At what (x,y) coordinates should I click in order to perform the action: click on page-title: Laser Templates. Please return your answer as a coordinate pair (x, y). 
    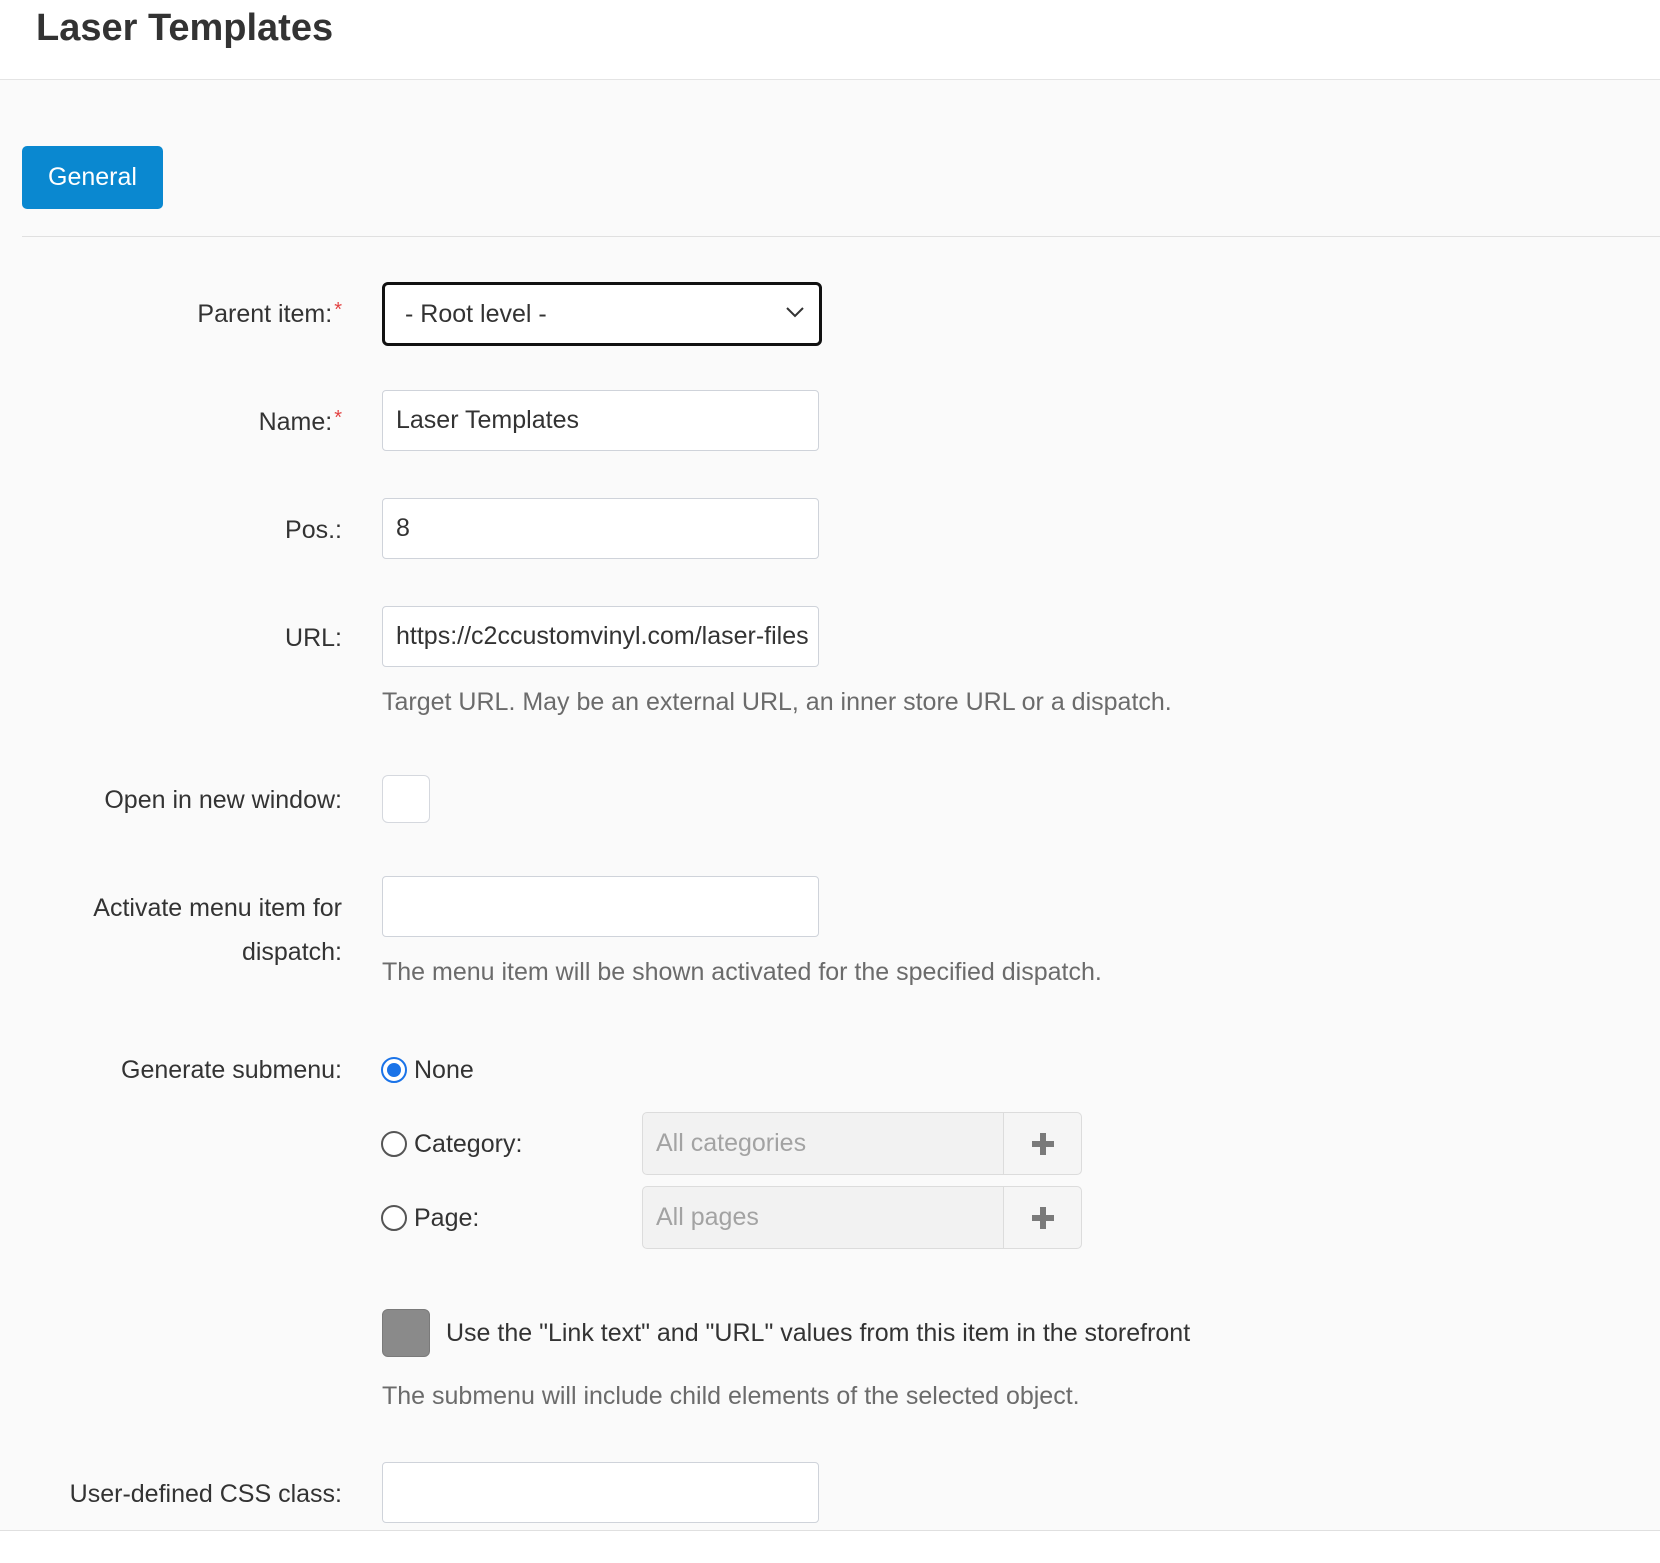
    Looking at the image, I should click on (185, 28).